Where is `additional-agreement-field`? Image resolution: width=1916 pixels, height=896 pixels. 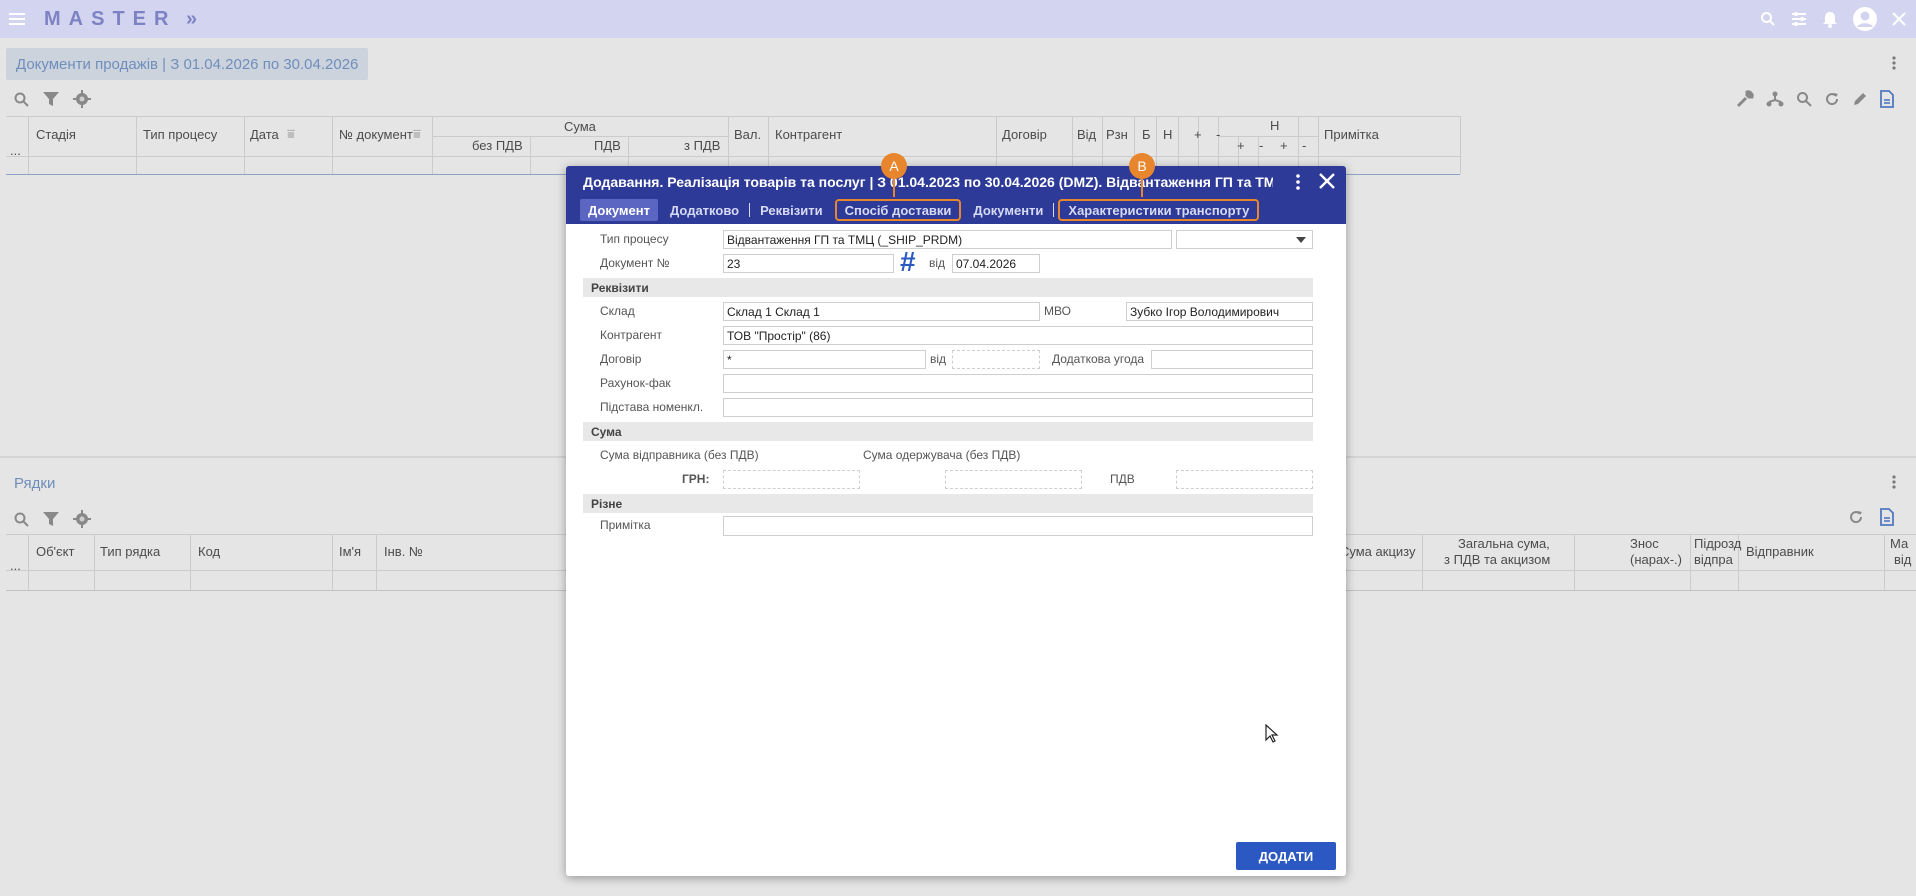 additional-agreement-field is located at coordinates (1232, 359).